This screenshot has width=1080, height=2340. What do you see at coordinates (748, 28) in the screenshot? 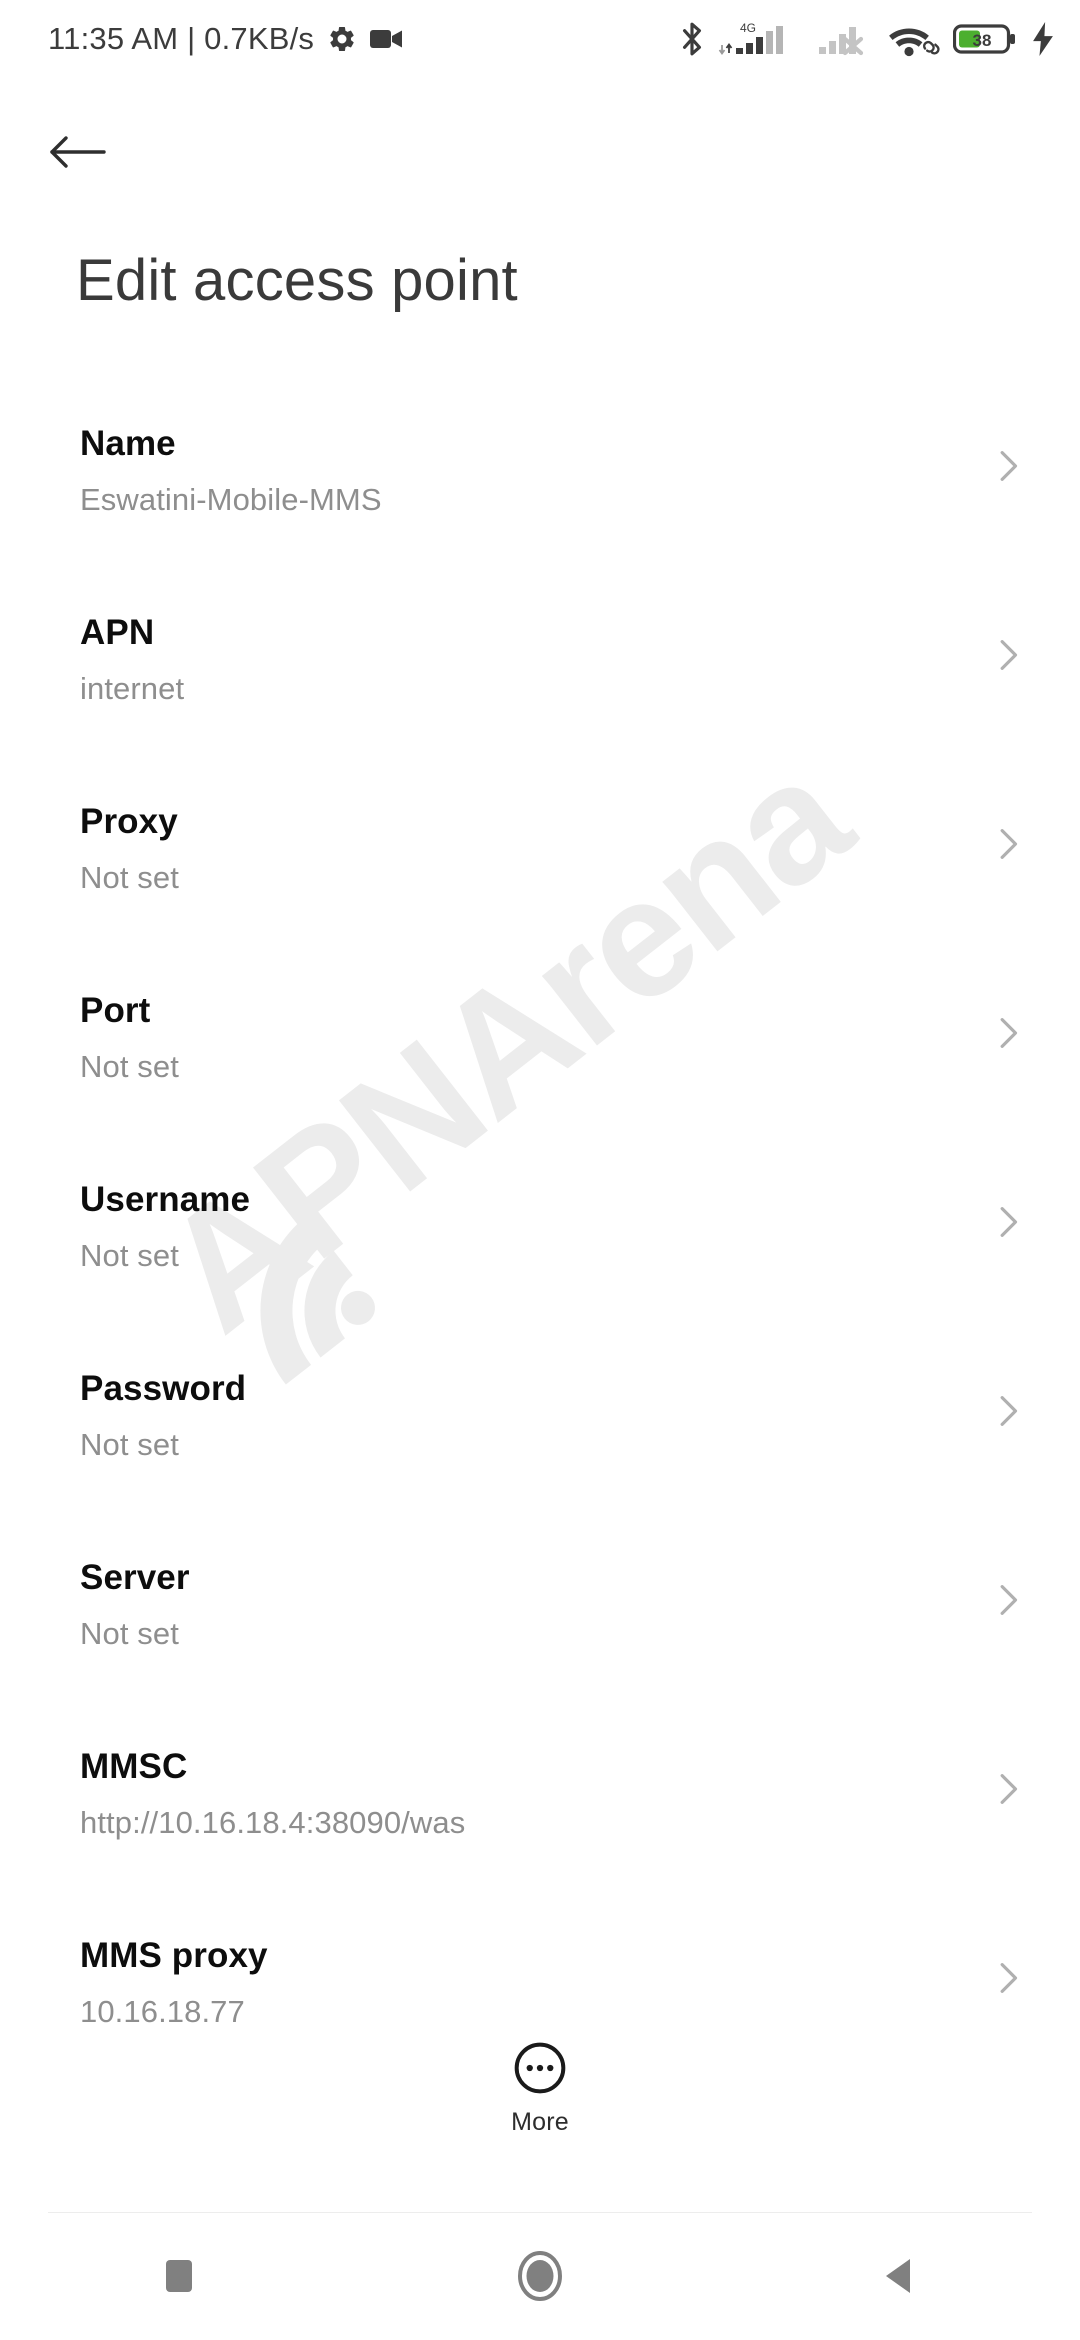
I see `svg-text: 4G` at bounding box center [748, 28].